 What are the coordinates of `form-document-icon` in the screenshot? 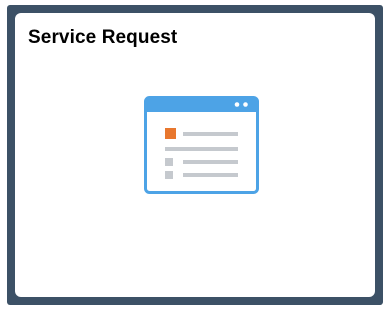 It's located at (201, 146).